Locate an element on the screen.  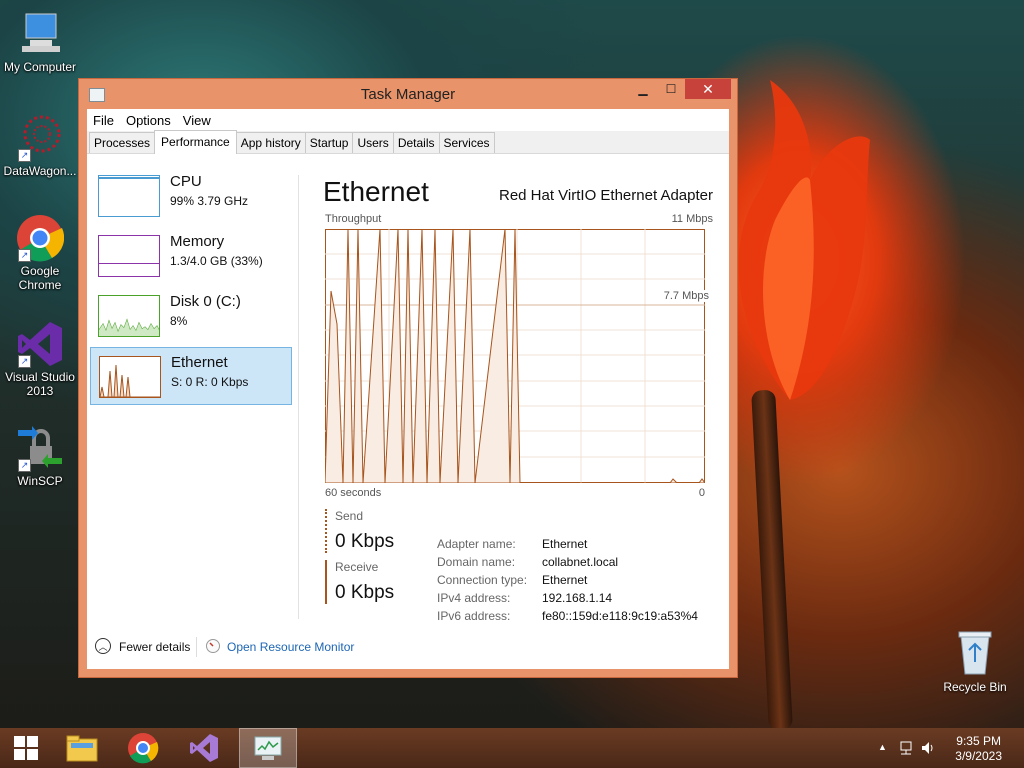
desktop-icon-visual-studio: ↗ Visual Studio 2013 is located at coordinates (40, 359).